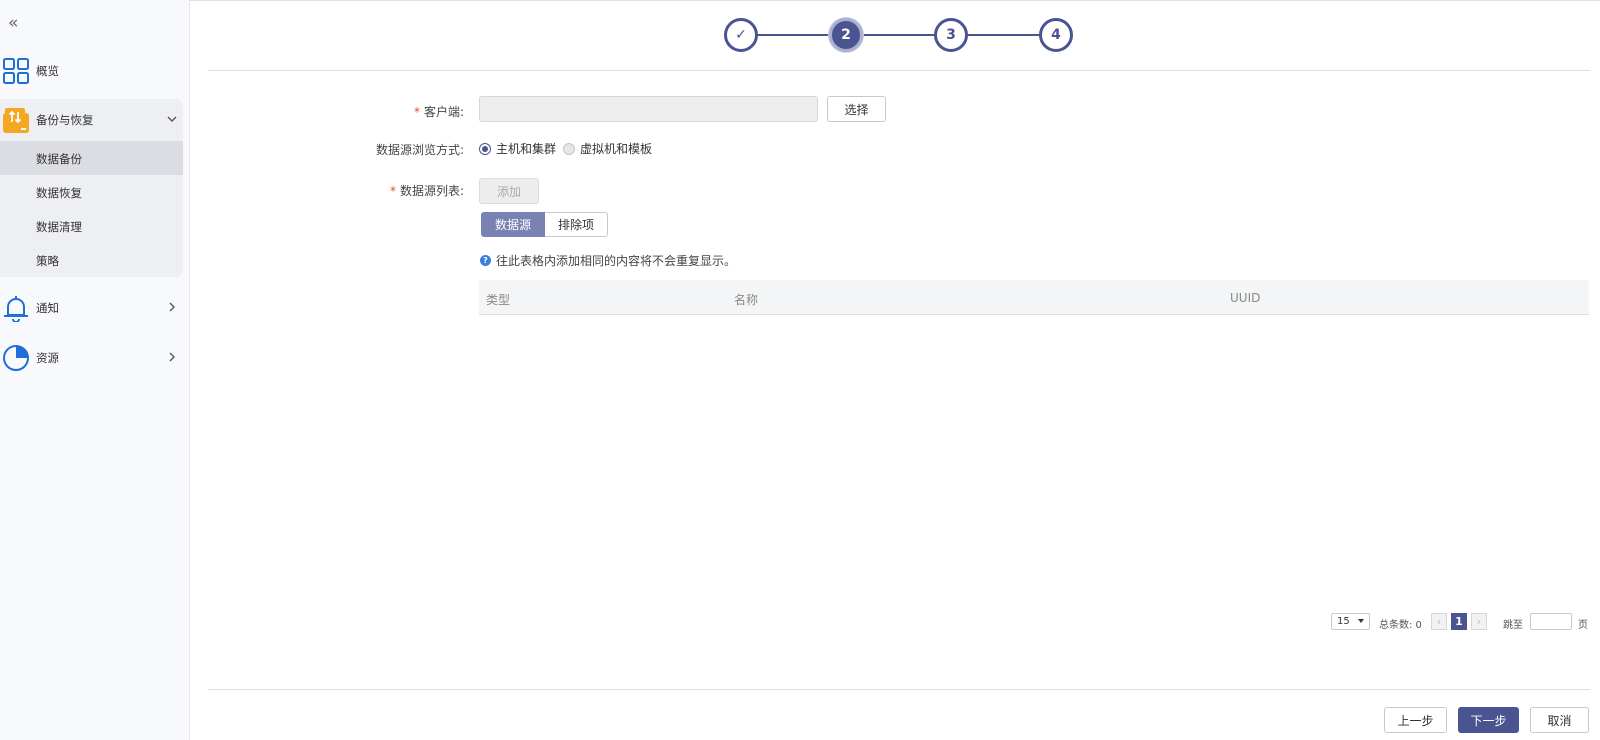 The width and height of the screenshot is (1600, 740). What do you see at coordinates (513, 224) in the screenshot?
I see `tab-data-source: 数据源` at bounding box center [513, 224].